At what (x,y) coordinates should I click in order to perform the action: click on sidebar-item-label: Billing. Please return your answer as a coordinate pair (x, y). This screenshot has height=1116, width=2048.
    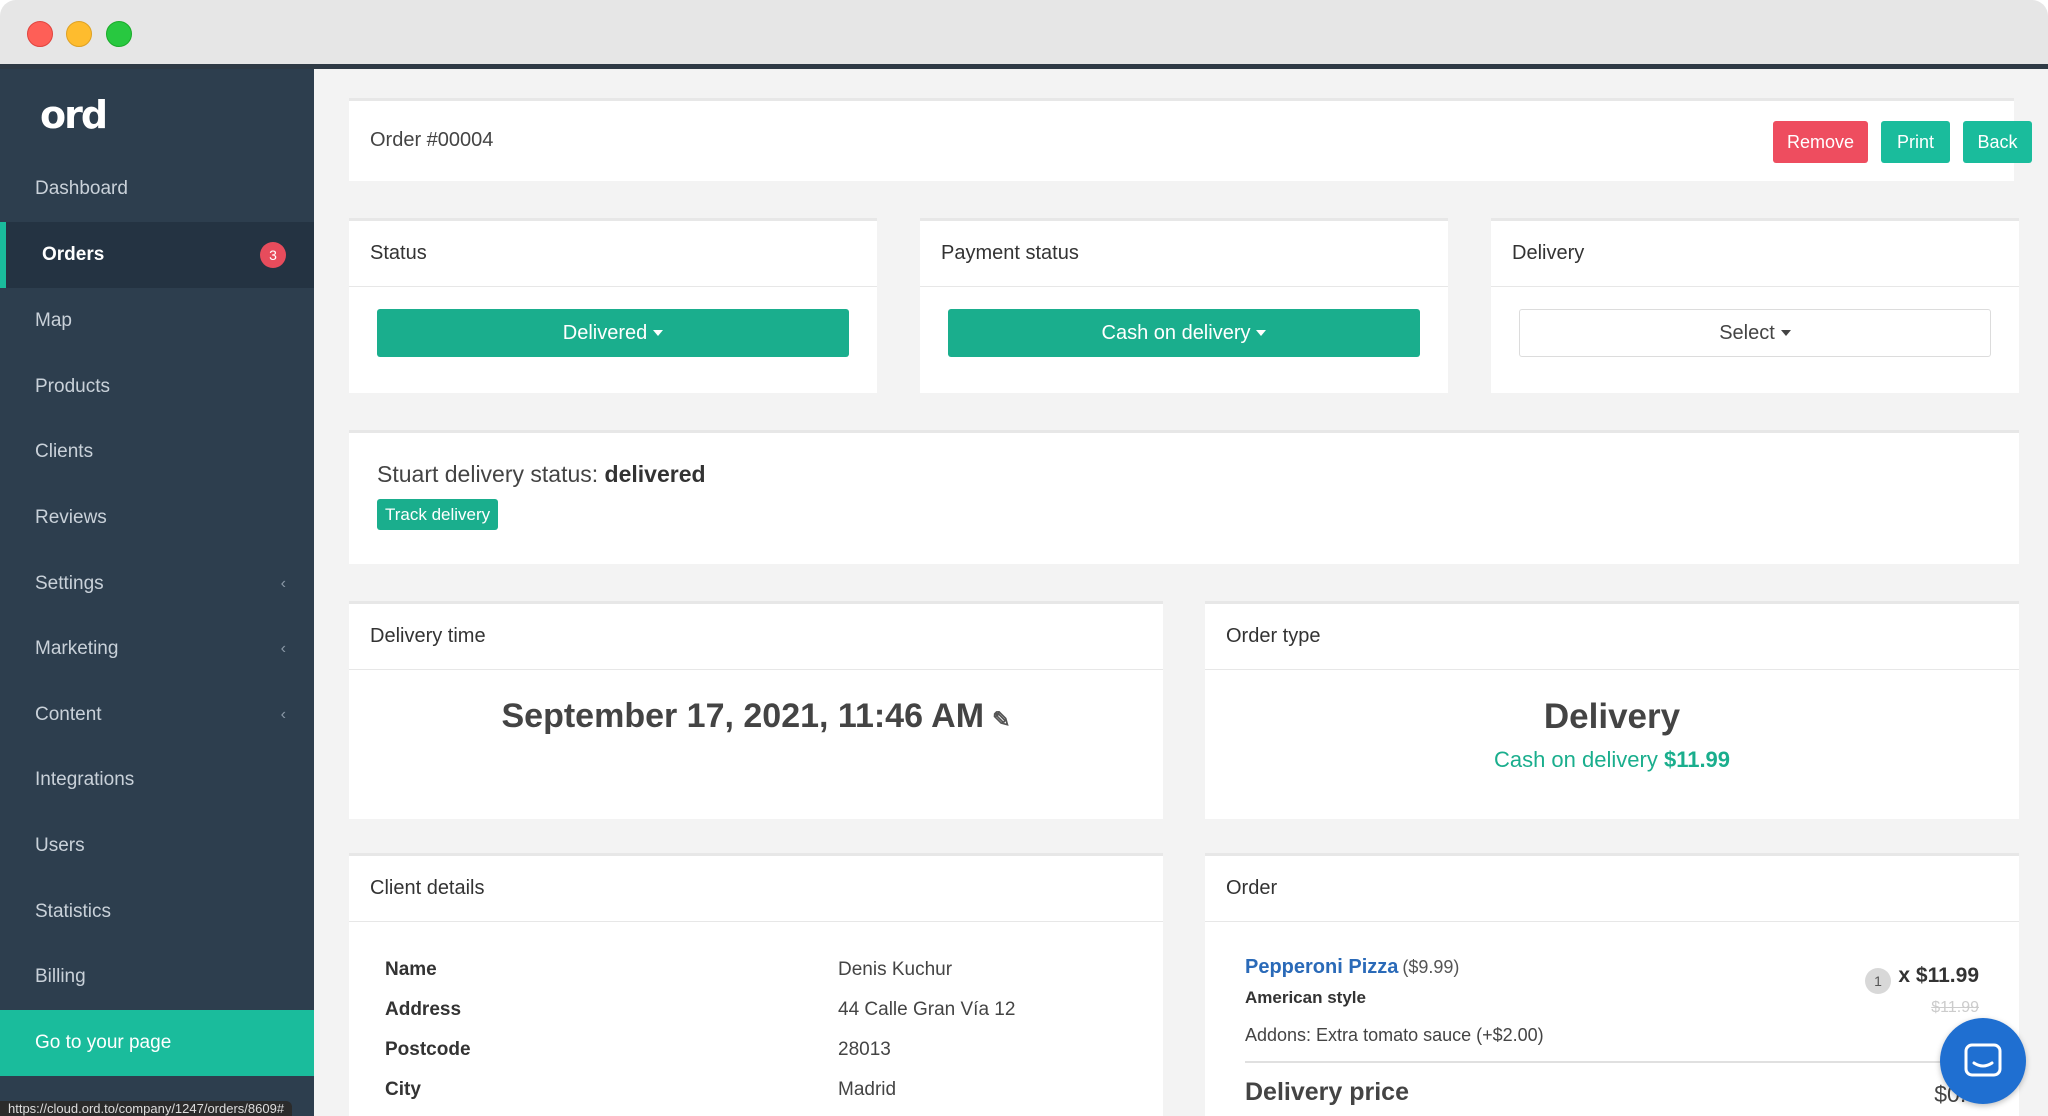
    Looking at the image, I should click on (60, 976).